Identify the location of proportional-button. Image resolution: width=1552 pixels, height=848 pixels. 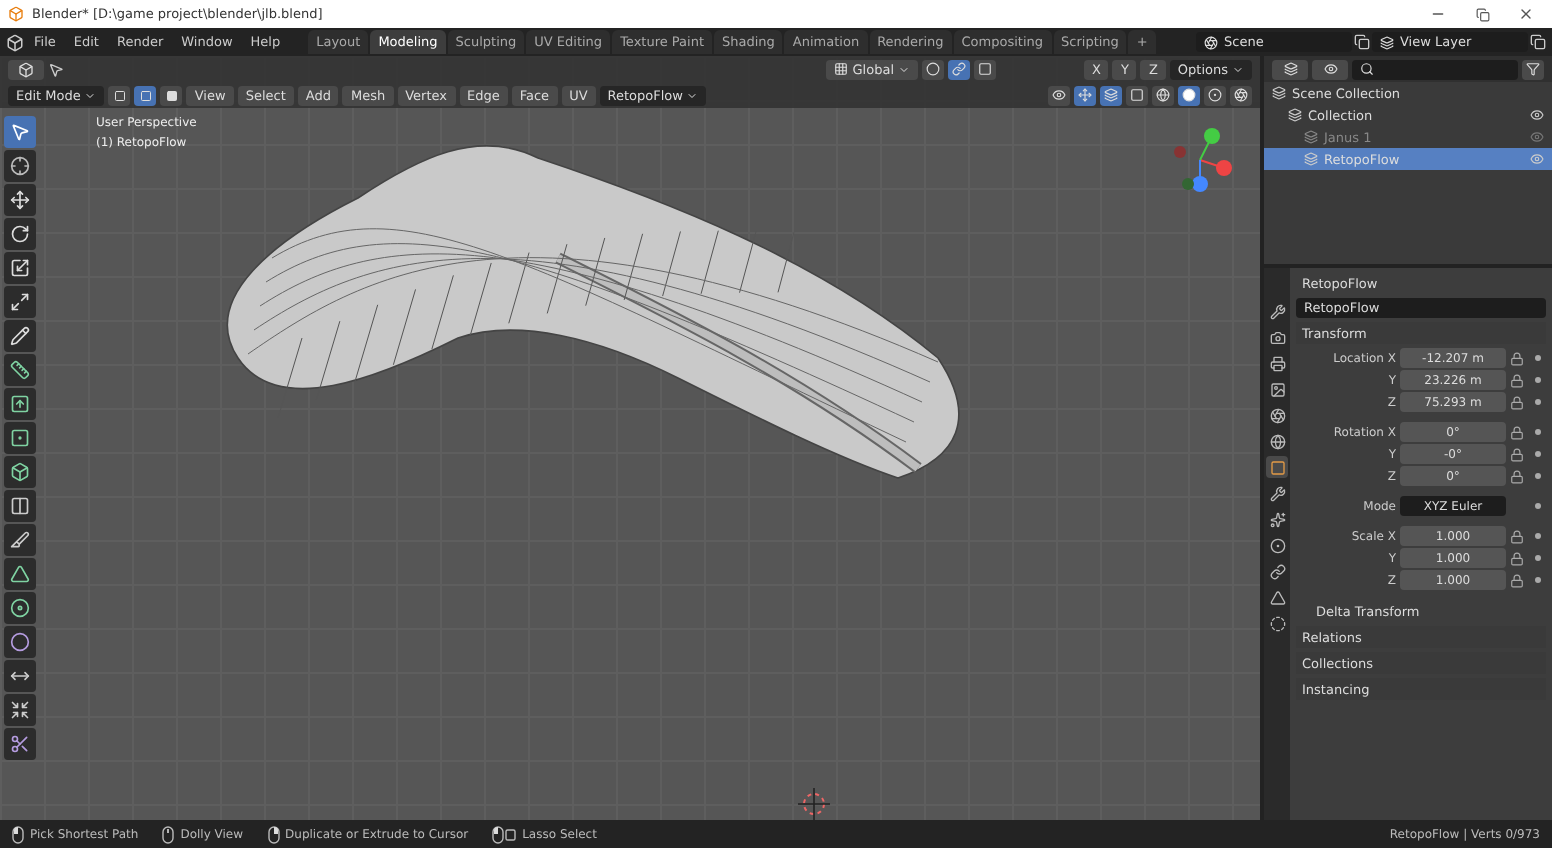
(985, 69).